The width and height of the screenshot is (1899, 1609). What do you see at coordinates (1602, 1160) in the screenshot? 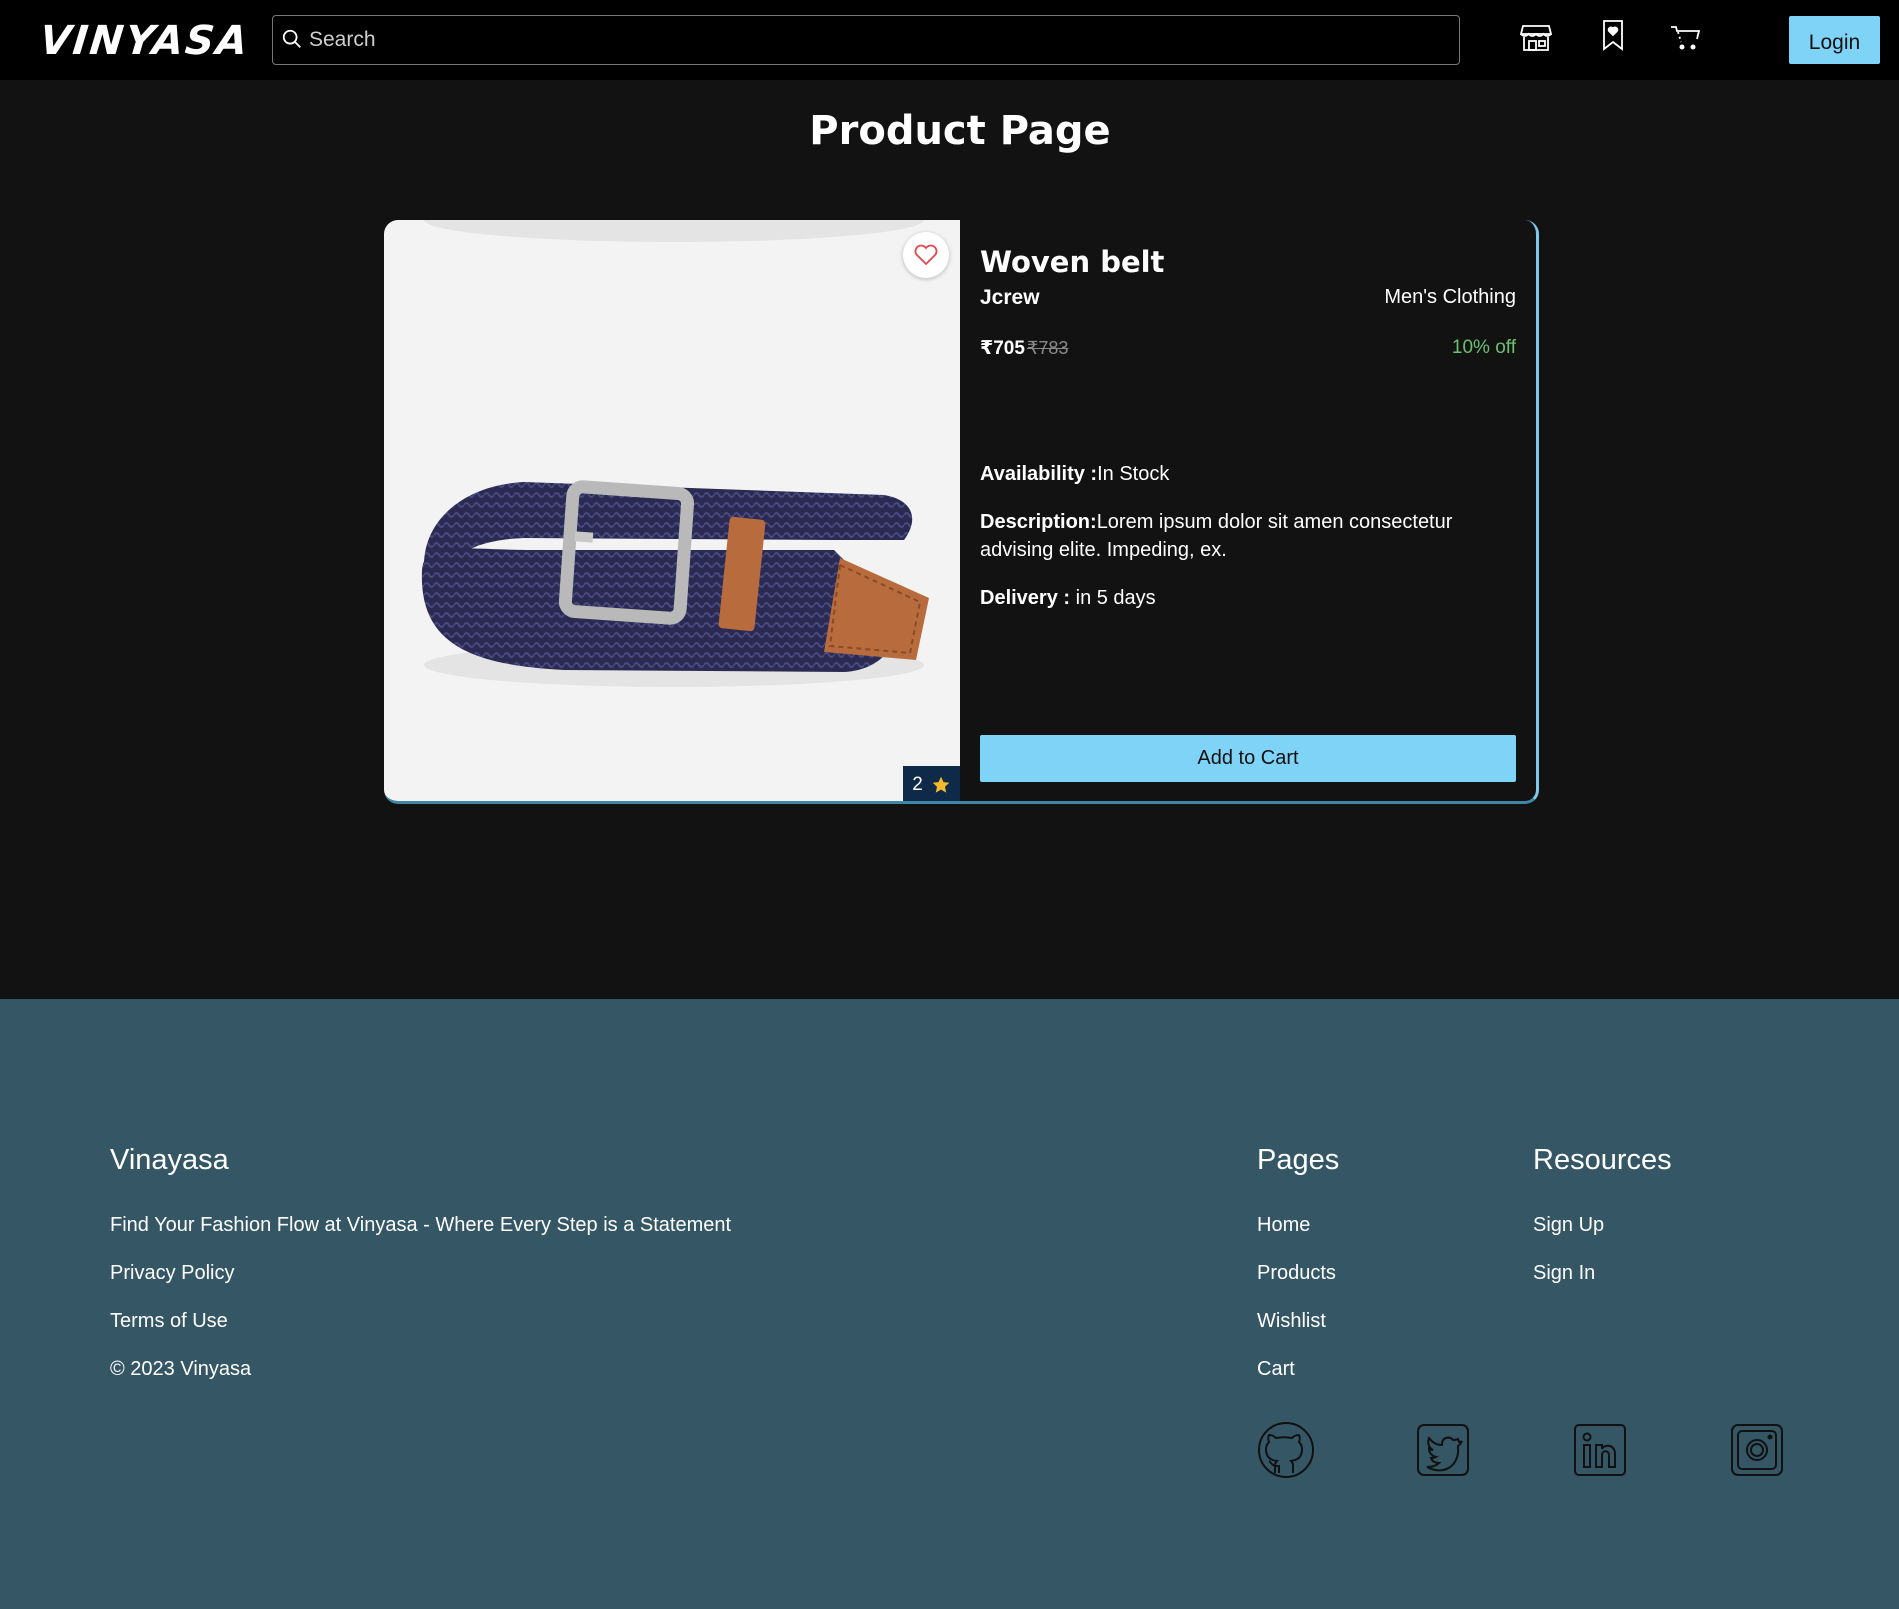
I see `resources-heading: Resources` at bounding box center [1602, 1160].